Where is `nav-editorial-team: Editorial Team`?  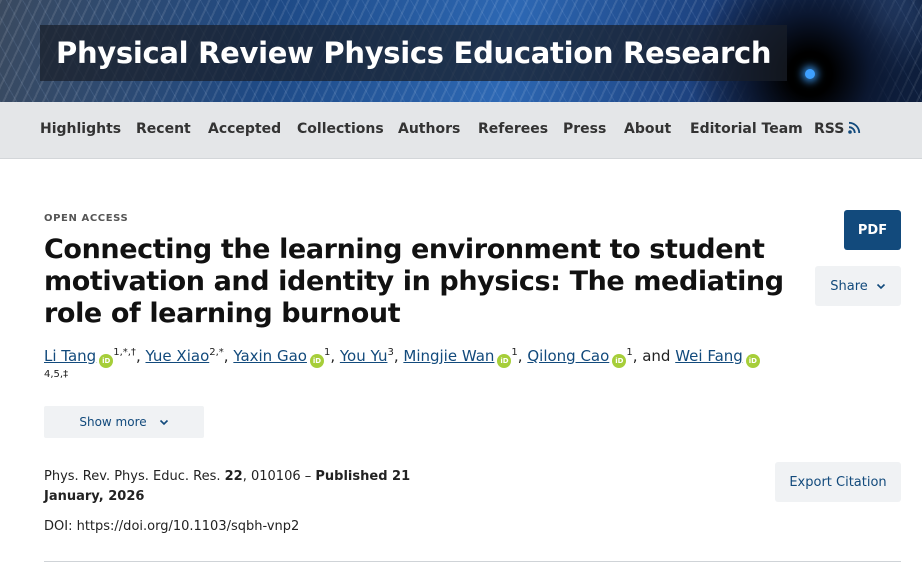 nav-editorial-team: Editorial Team is located at coordinates (746, 129).